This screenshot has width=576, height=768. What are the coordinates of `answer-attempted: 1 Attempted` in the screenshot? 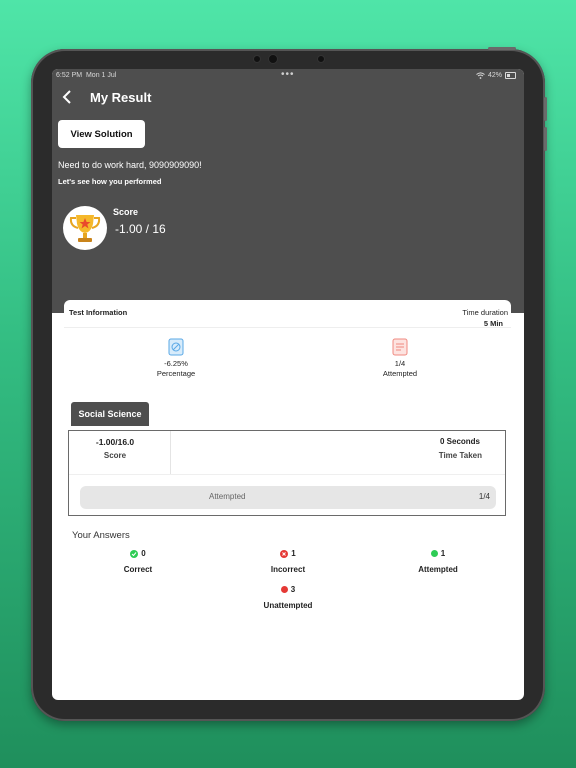 It's located at (438, 561).